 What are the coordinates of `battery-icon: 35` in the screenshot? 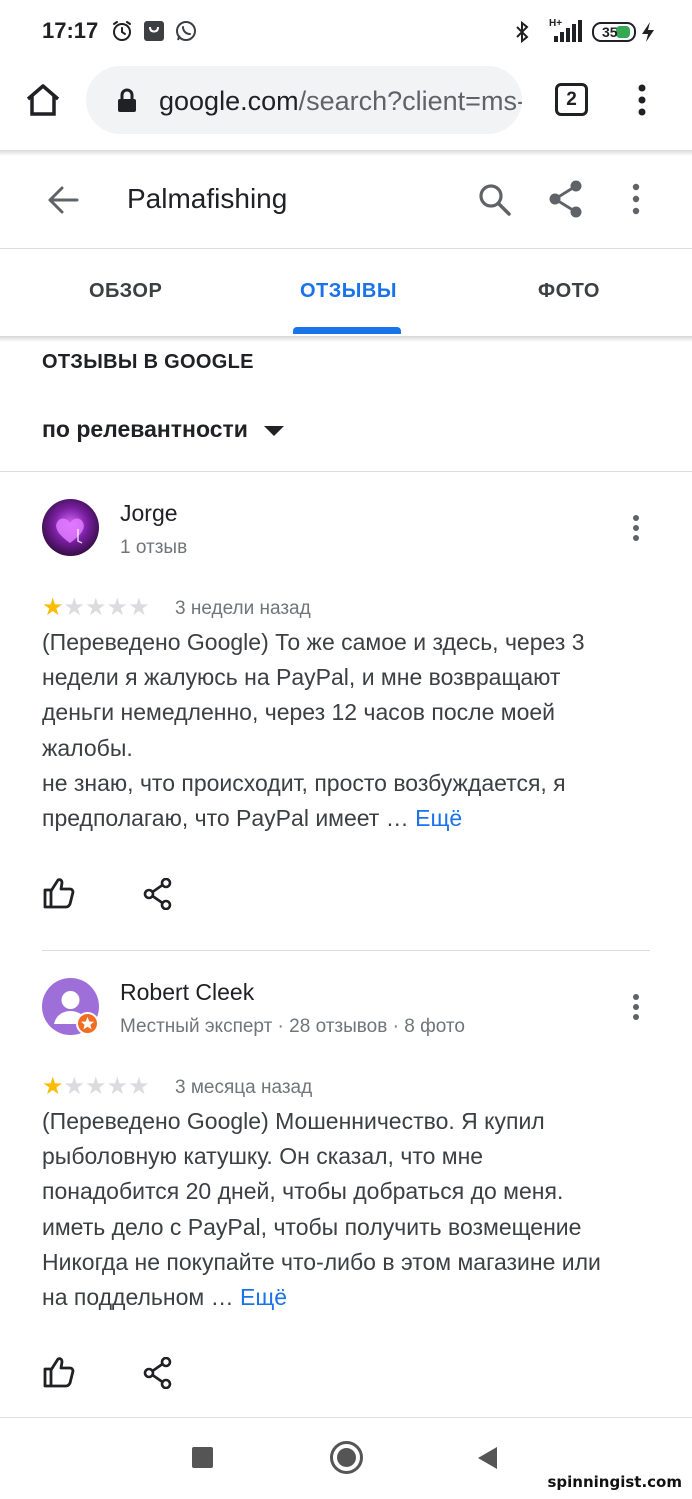 It's located at (614, 32).